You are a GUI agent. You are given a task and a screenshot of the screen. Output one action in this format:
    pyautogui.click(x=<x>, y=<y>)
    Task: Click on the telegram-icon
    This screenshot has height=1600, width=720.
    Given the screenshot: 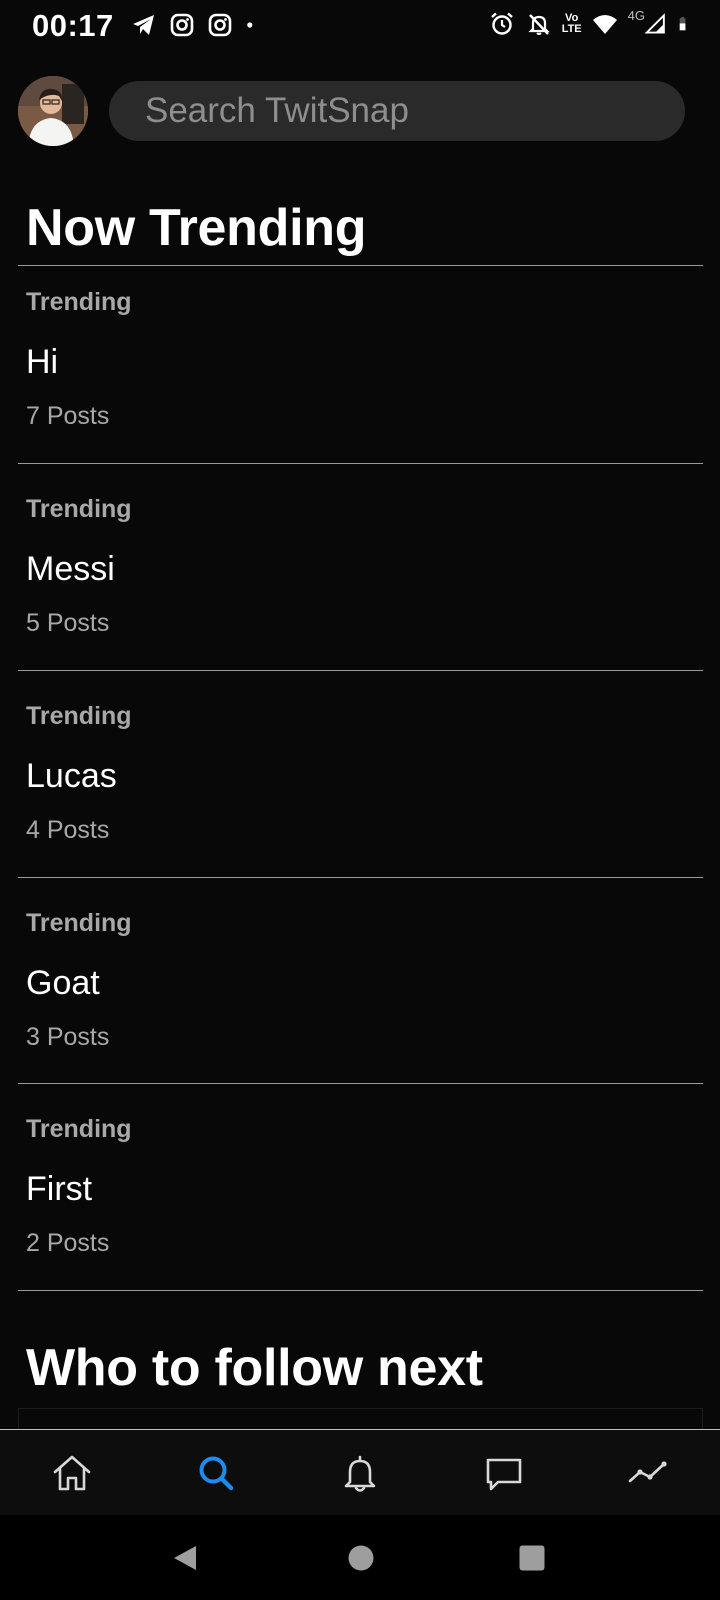 What is the action you would take?
    pyautogui.click(x=143, y=25)
    